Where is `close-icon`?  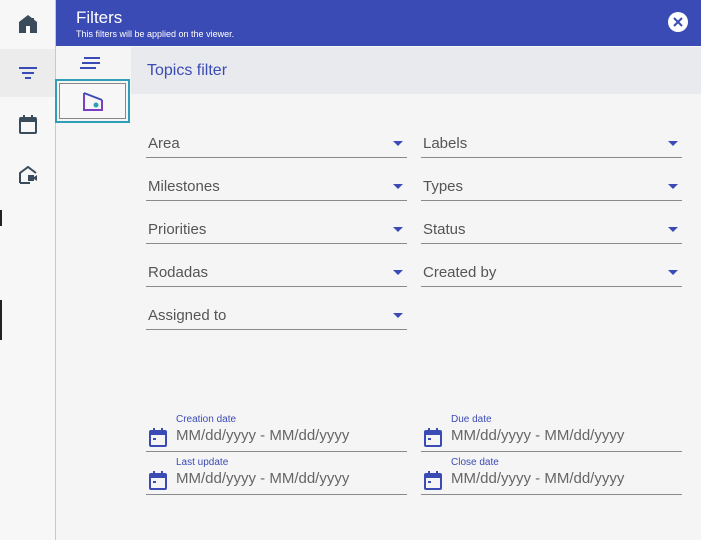
close-icon is located at coordinates (678, 22).